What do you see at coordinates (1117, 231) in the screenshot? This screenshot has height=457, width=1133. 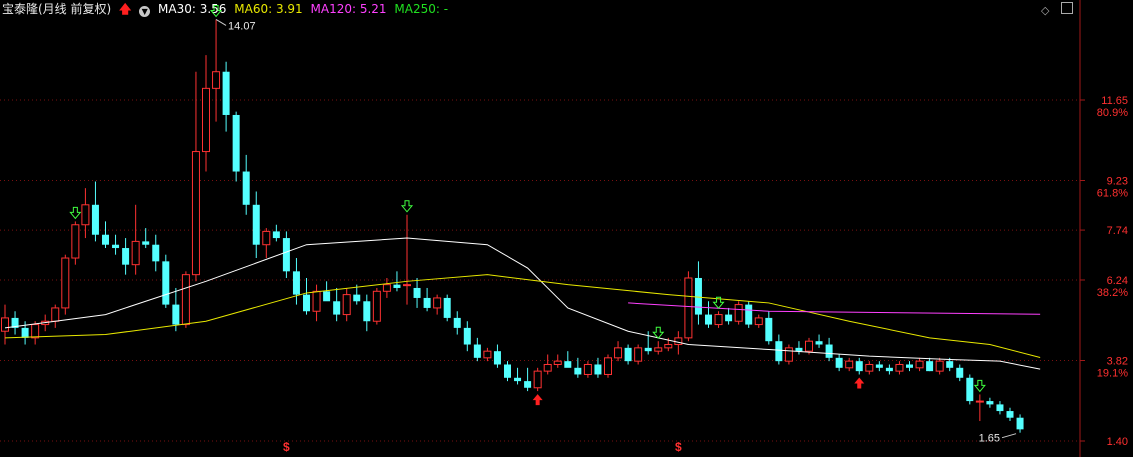 I see `y-tick-label: 7.74` at bounding box center [1117, 231].